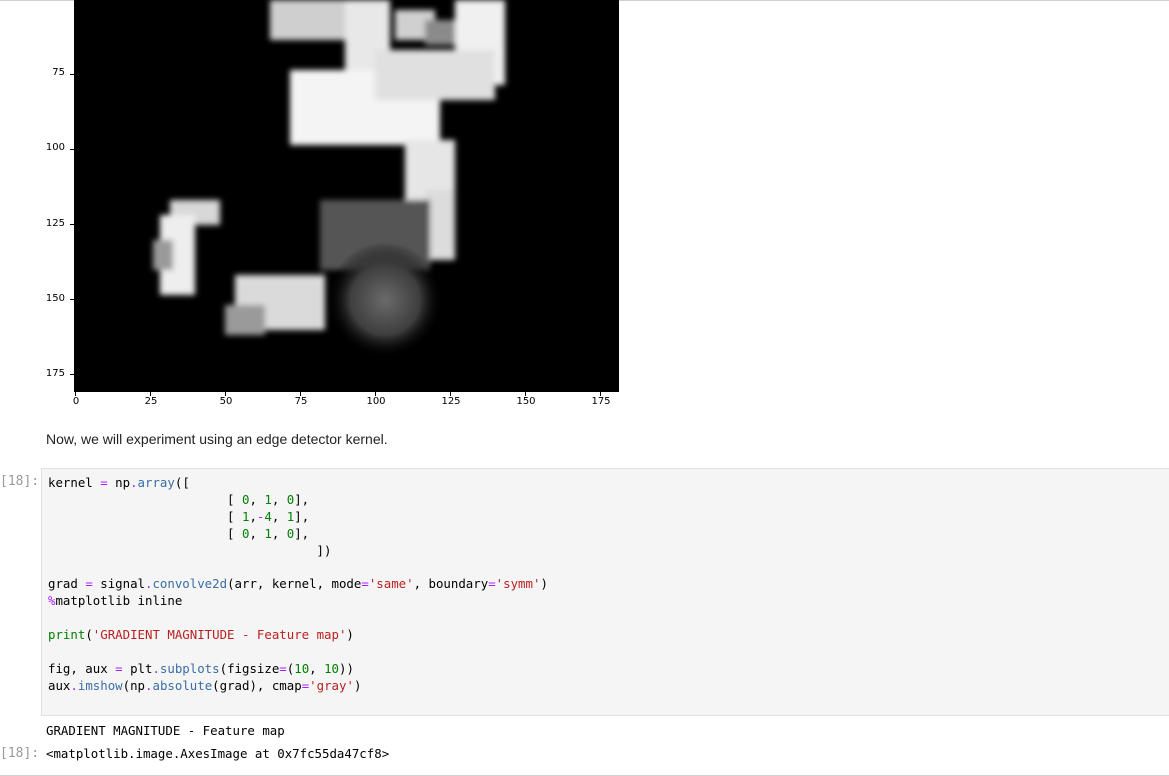 This screenshot has height=776, width=1169. Describe the element at coordinates (165, 730) in the screenshot. I see `stdout-text: GRADIENT MAGNITUDE - Feature map` at that location.